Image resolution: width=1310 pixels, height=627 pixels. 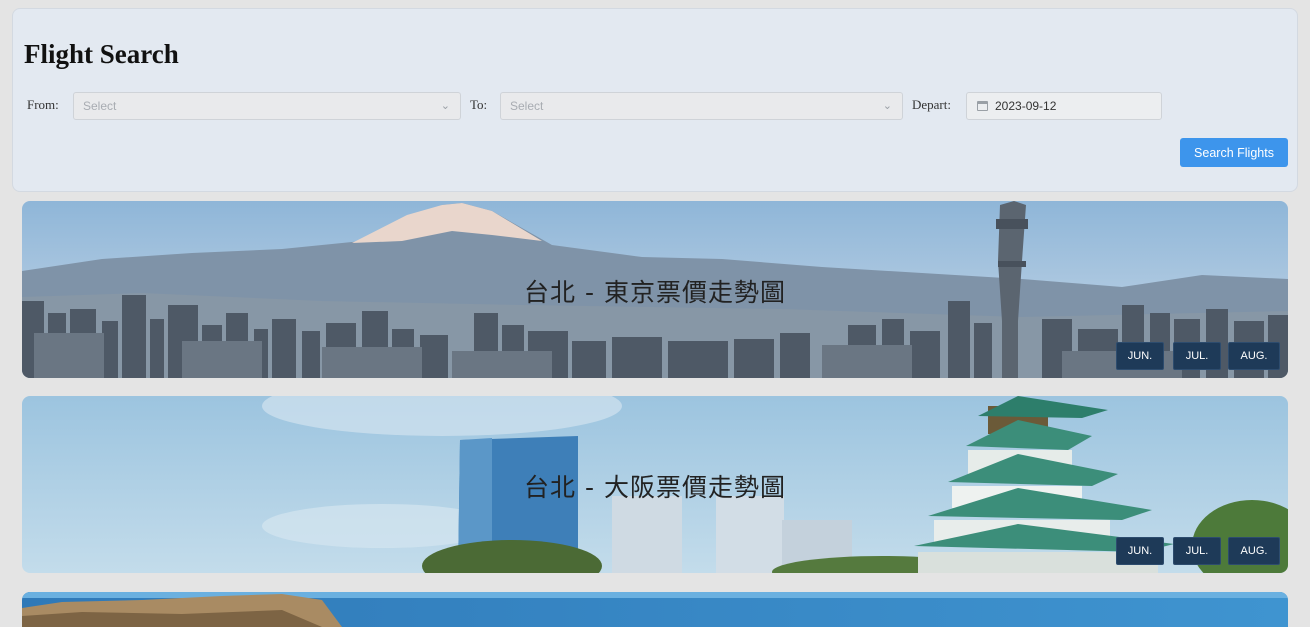 I want to click on to-select-placeholder: Select, so click(x=527, y=106).